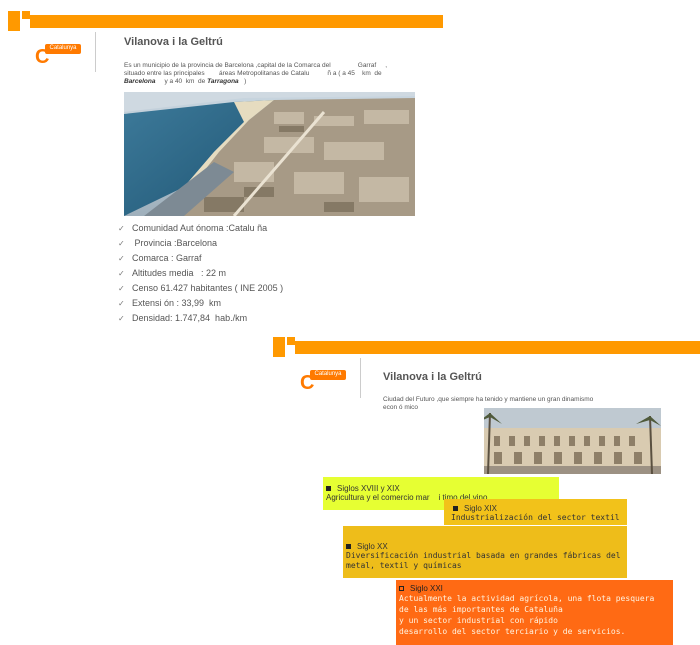 Image resolution: width=700 pixels, height=645 pixels. Describe the element at coordinates (325, 381) in the screenshot. I see `slide2-logo: C Catalunya` at that location.